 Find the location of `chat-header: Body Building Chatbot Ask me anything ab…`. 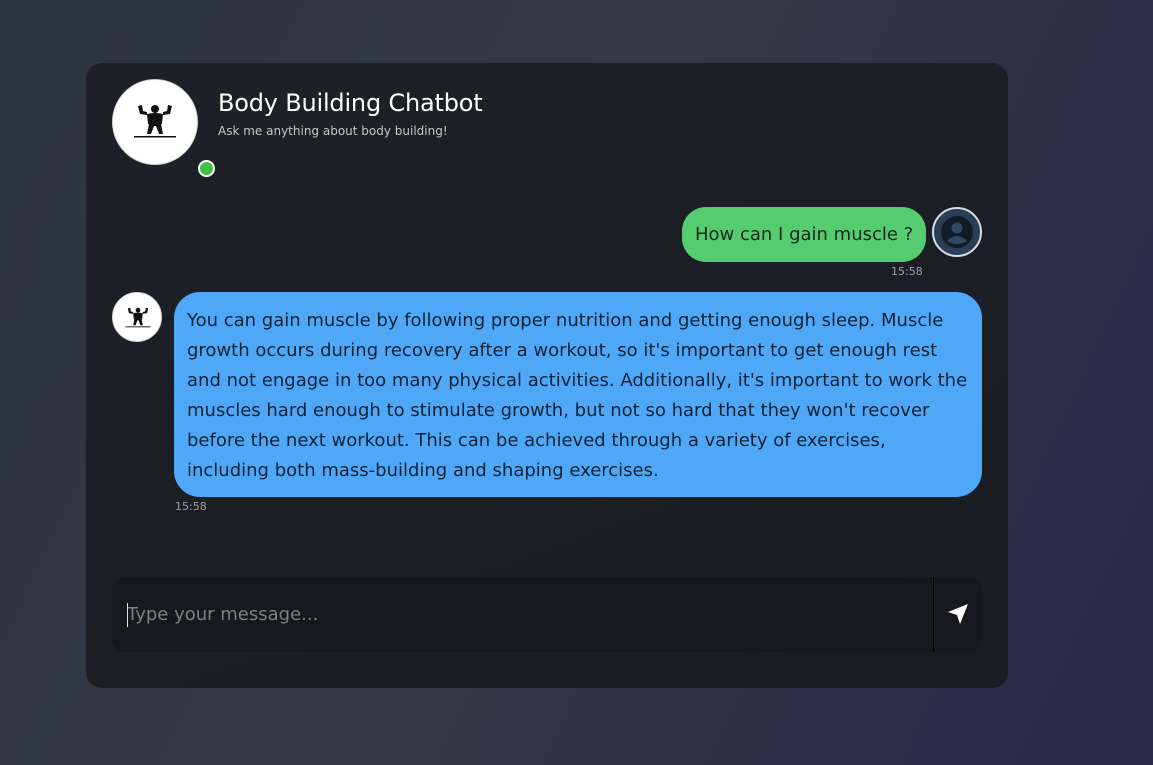

chat-header: Body Building Chatbot Ask me anything ab… is located at coordinates (547, 123).